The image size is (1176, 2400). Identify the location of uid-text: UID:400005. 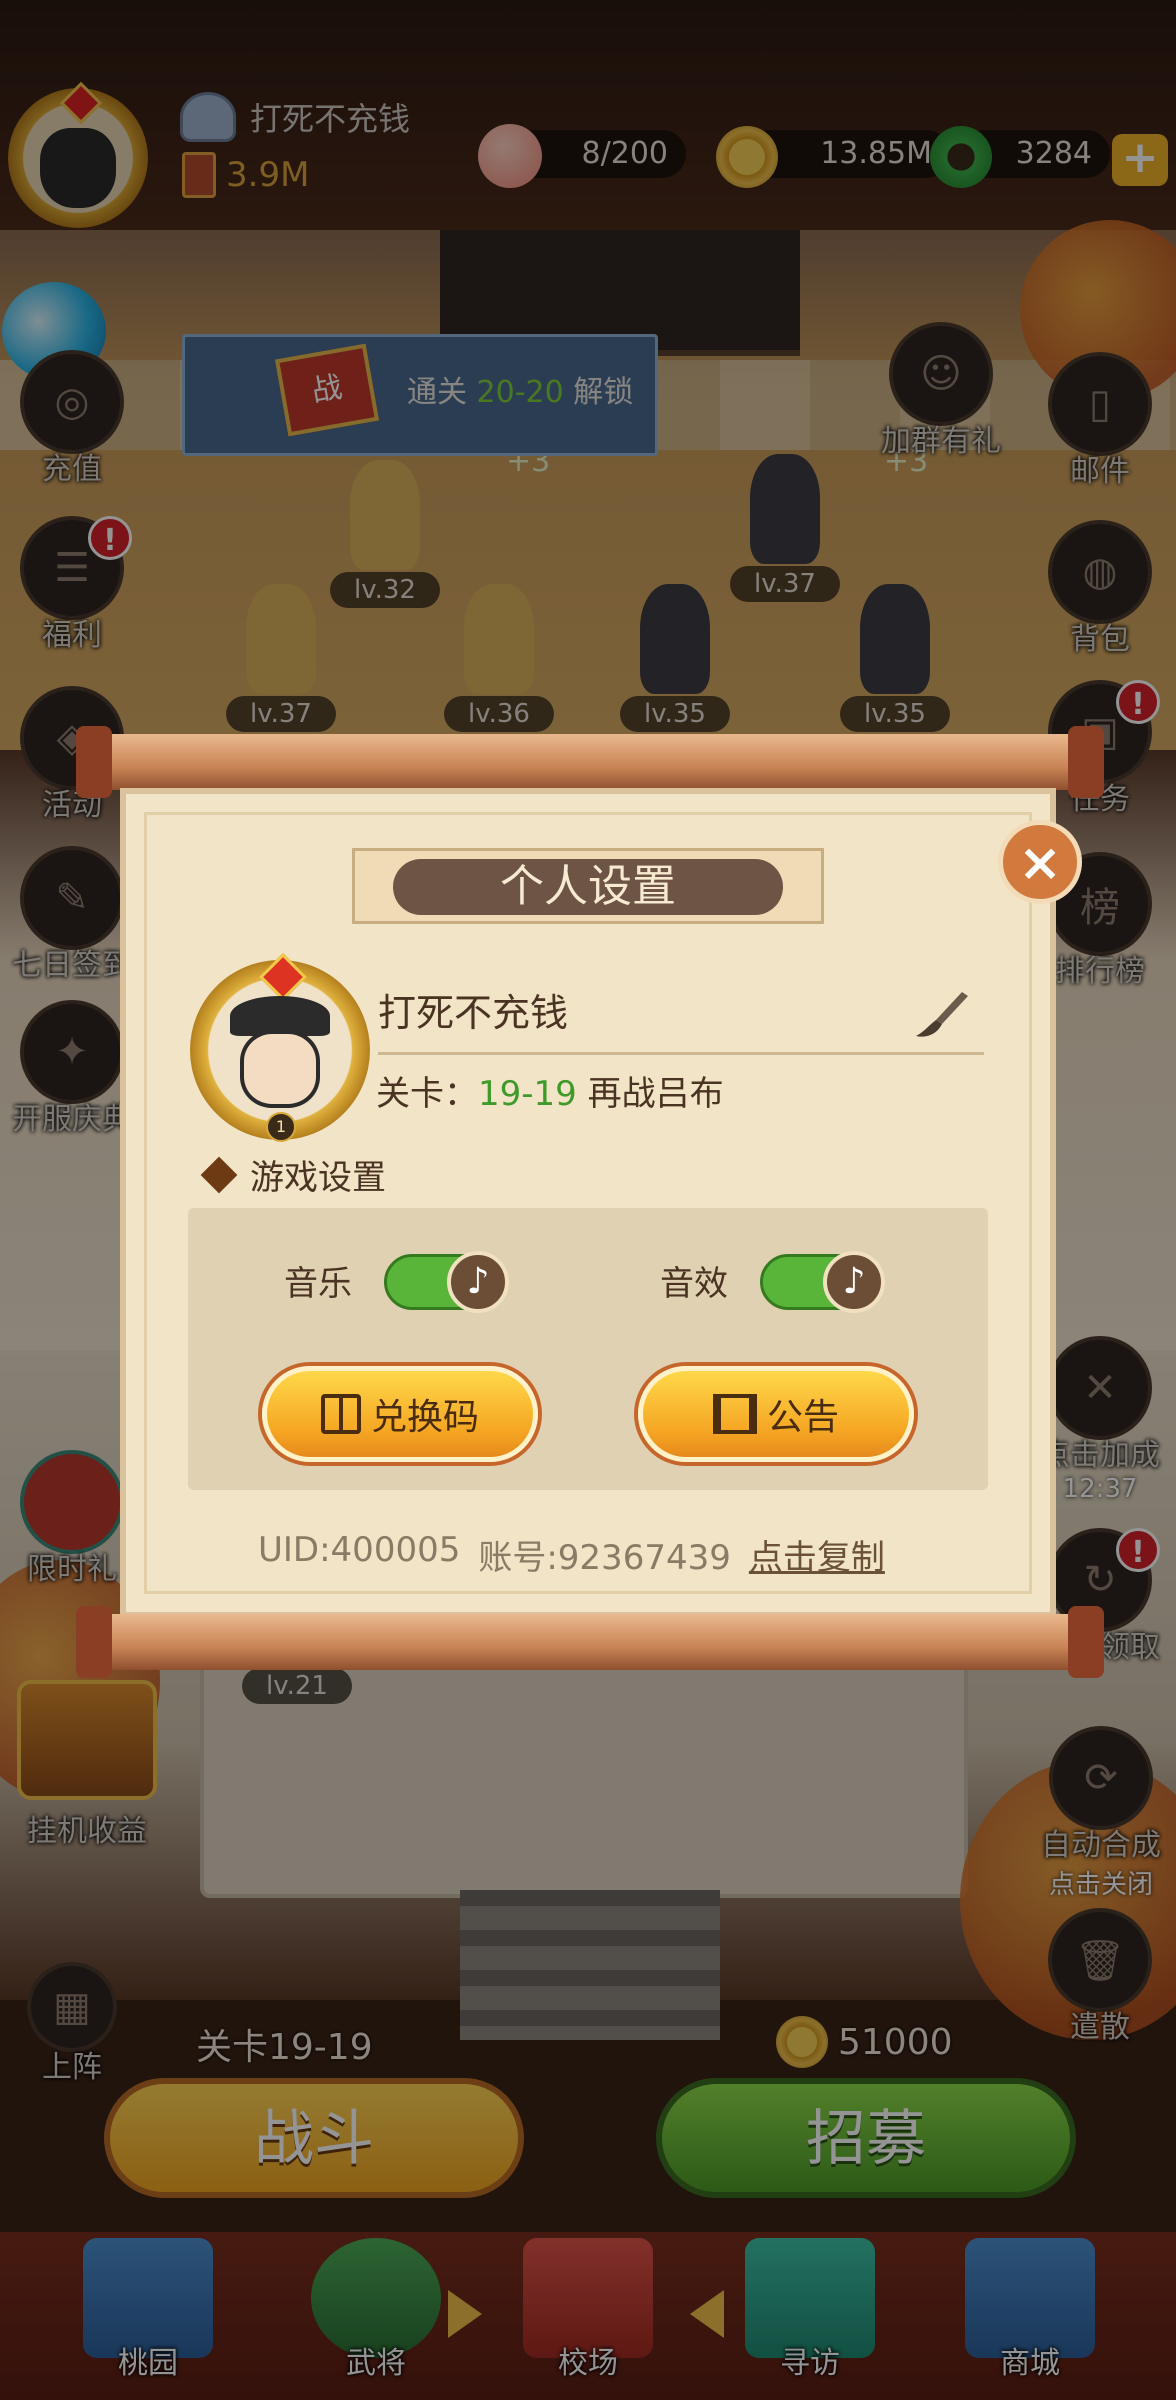
(359, 1550).